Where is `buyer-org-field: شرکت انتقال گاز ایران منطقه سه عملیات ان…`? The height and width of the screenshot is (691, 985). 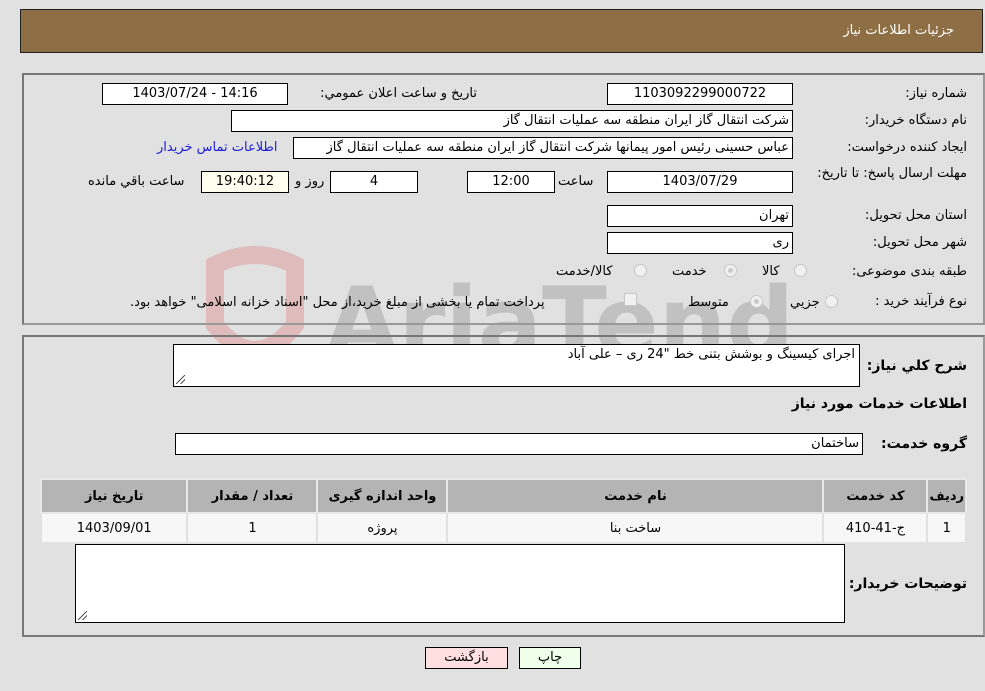 buyer-org-field: شرکت انتقال گاز ایران منطقه سه عملیات ان… is located at coordinates (512, 121).